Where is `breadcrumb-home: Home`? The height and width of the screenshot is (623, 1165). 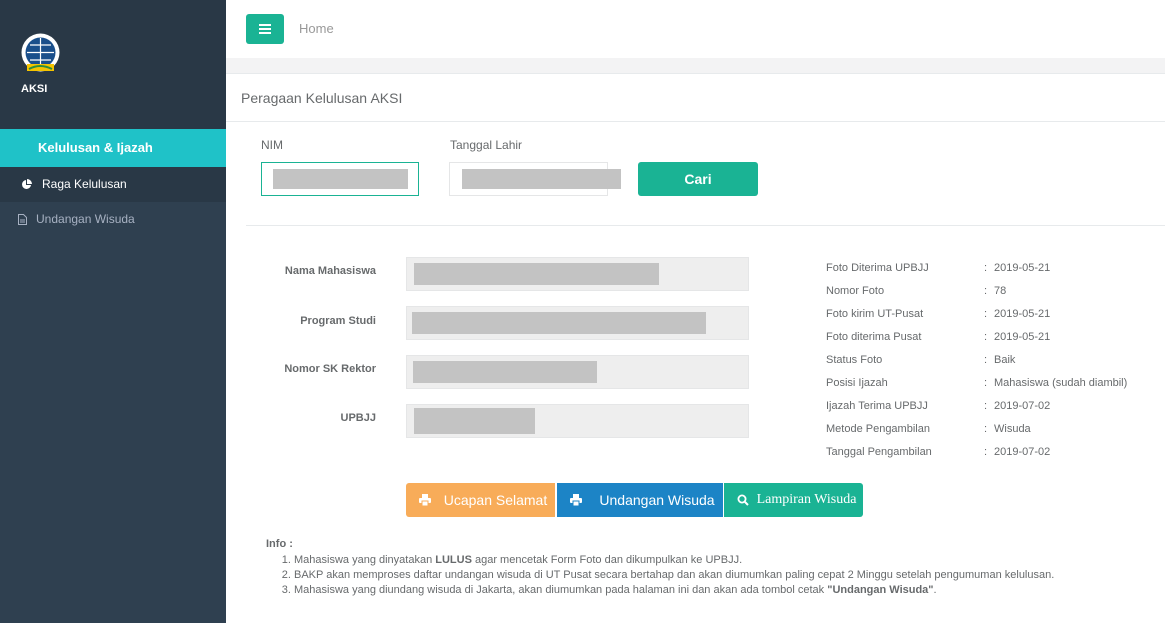
breadcrumb-home: Home is located at coordinates (316, 28).